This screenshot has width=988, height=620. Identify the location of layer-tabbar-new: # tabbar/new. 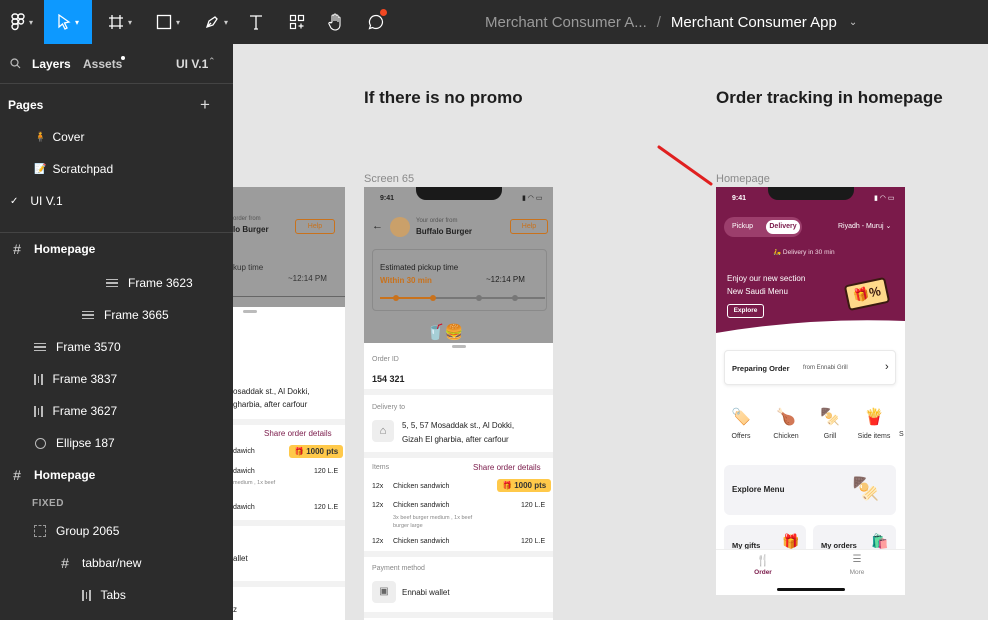
(116, 563).